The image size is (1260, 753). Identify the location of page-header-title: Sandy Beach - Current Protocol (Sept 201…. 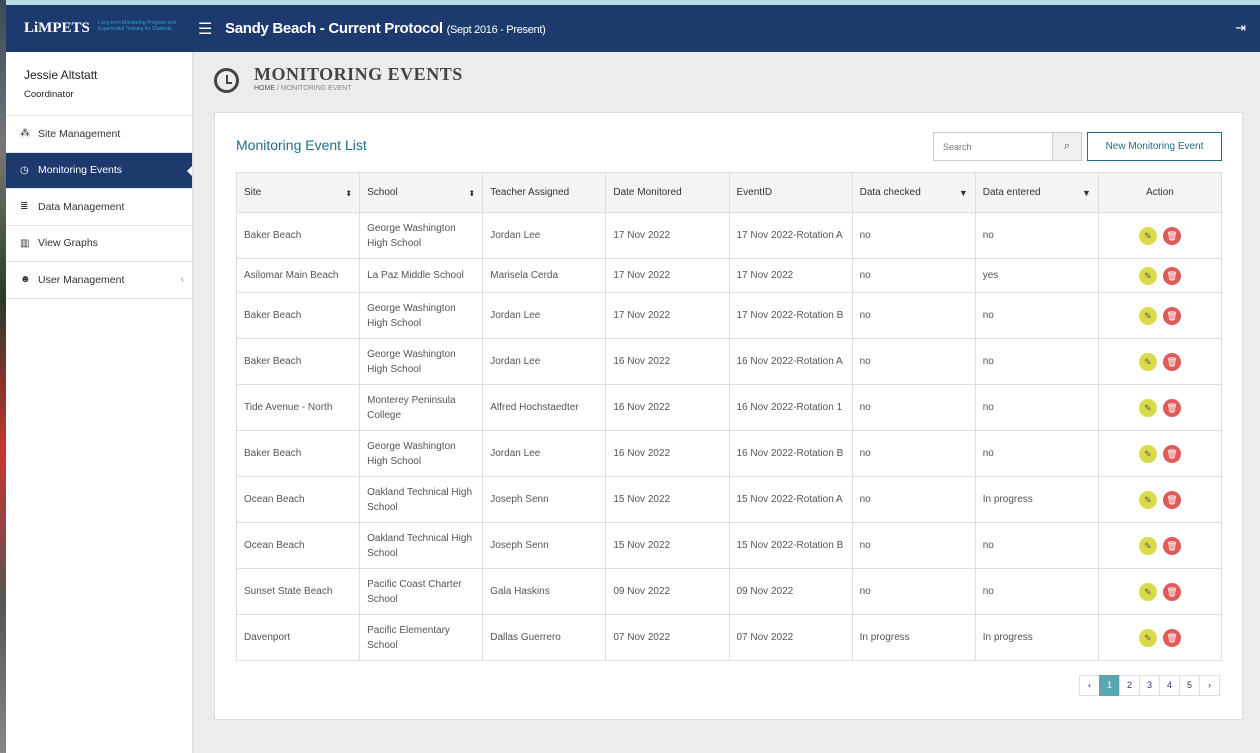
(385, 28).